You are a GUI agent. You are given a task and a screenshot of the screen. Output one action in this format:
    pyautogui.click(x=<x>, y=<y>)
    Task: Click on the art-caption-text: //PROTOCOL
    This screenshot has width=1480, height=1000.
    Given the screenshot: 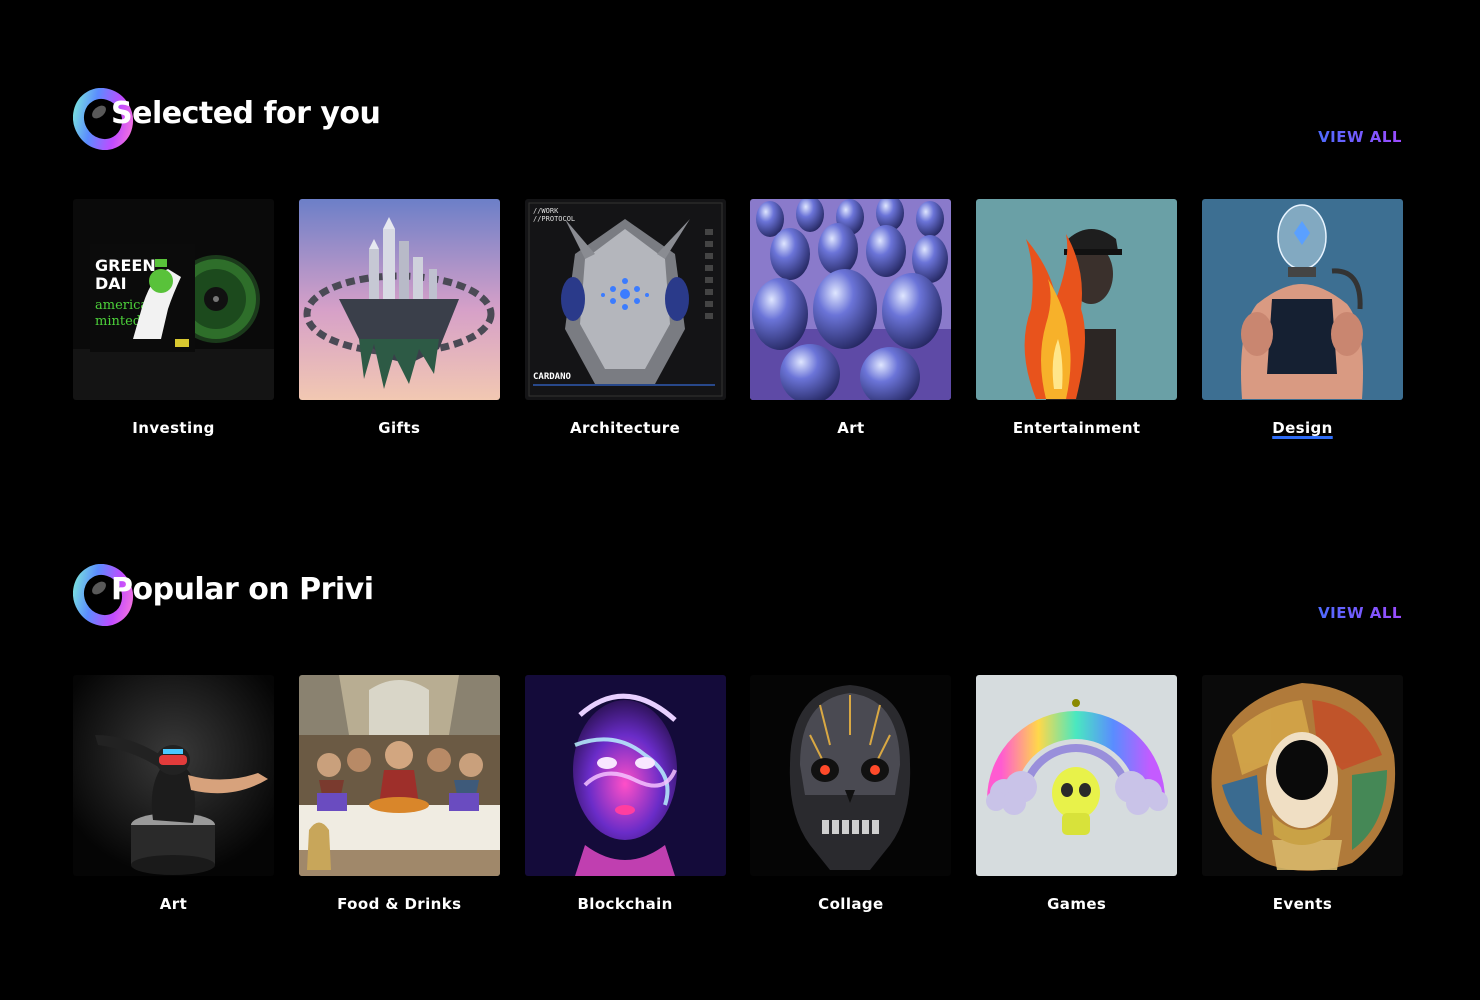 What is the action you would take?
    pyautogui.click(x=554, y=219)
    